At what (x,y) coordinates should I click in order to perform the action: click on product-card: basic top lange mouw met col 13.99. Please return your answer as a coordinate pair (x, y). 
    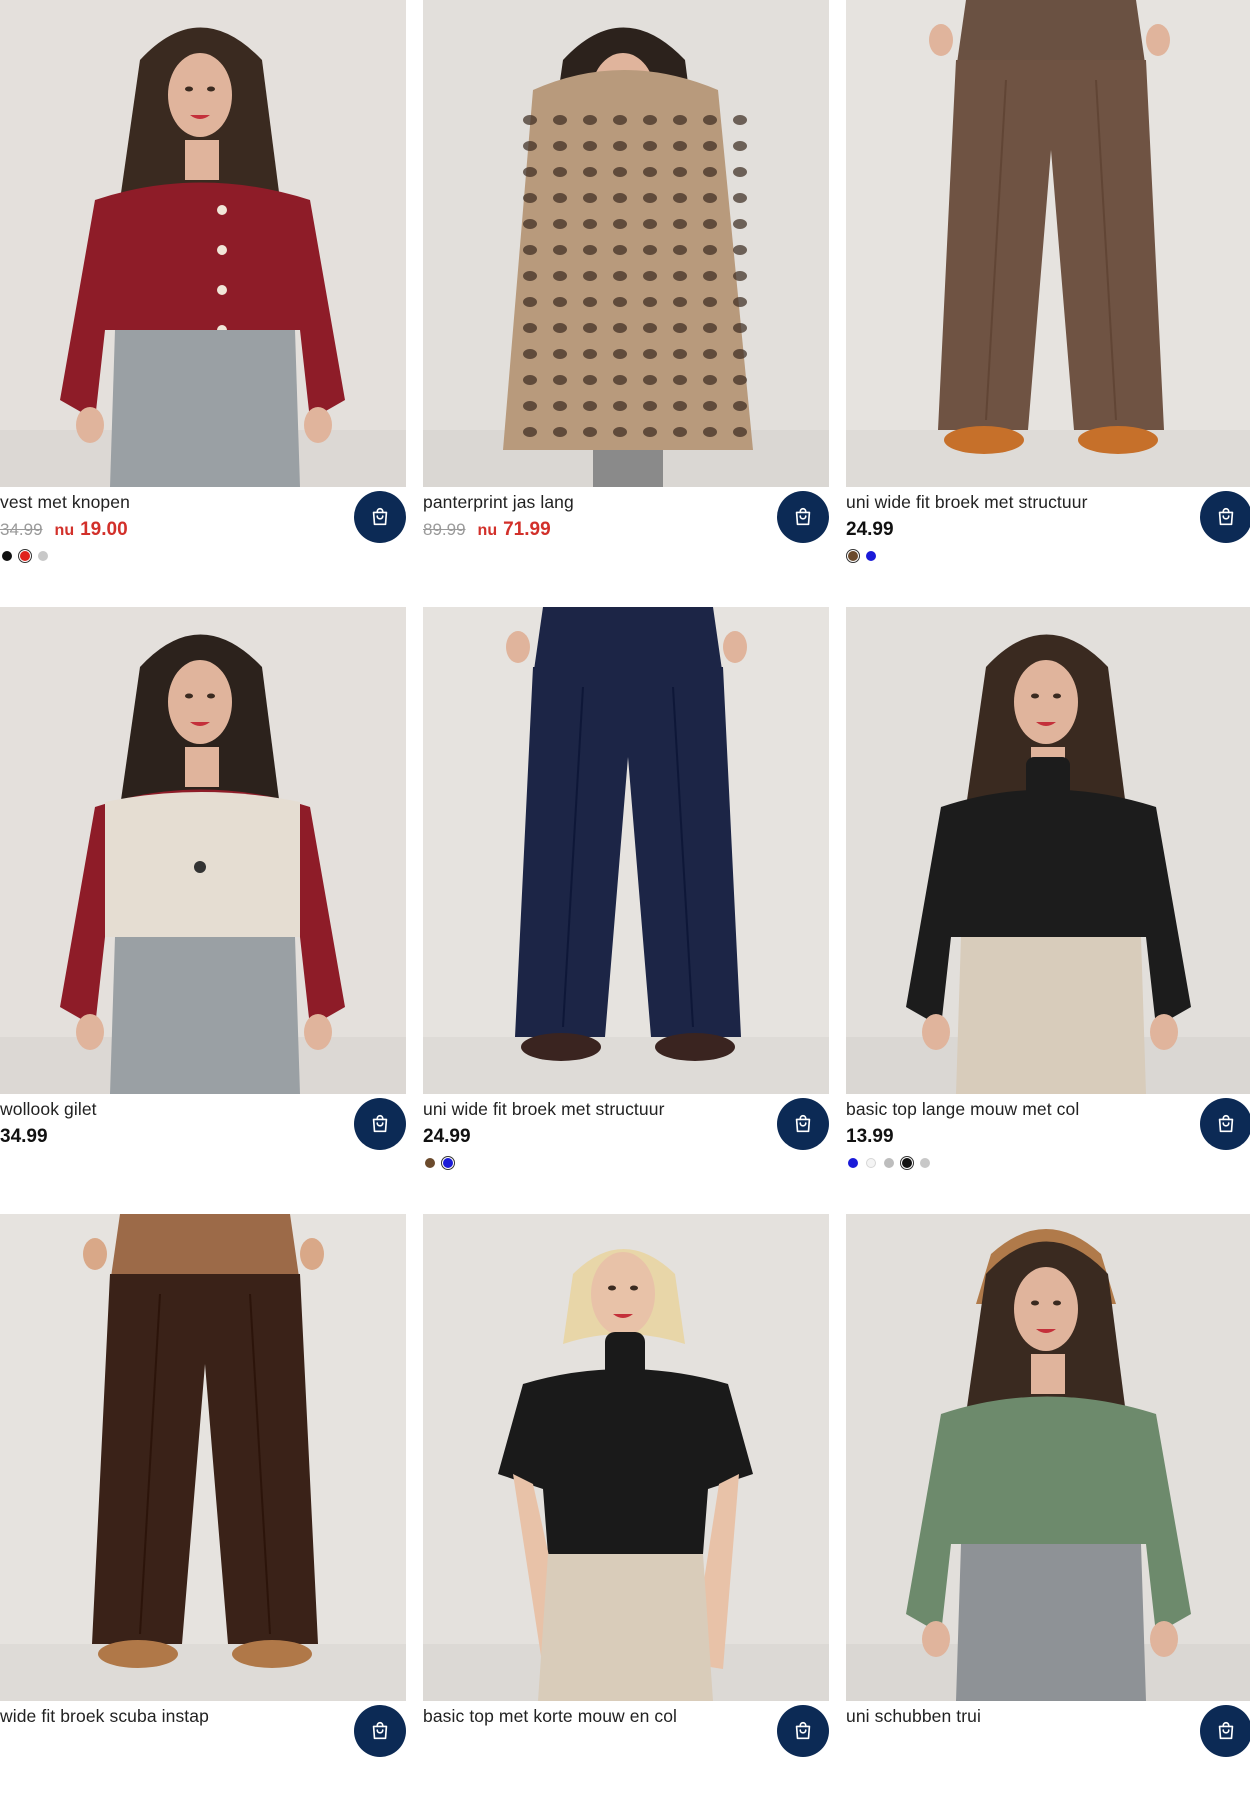
    Looking at the image, I should click on (1048, 900).